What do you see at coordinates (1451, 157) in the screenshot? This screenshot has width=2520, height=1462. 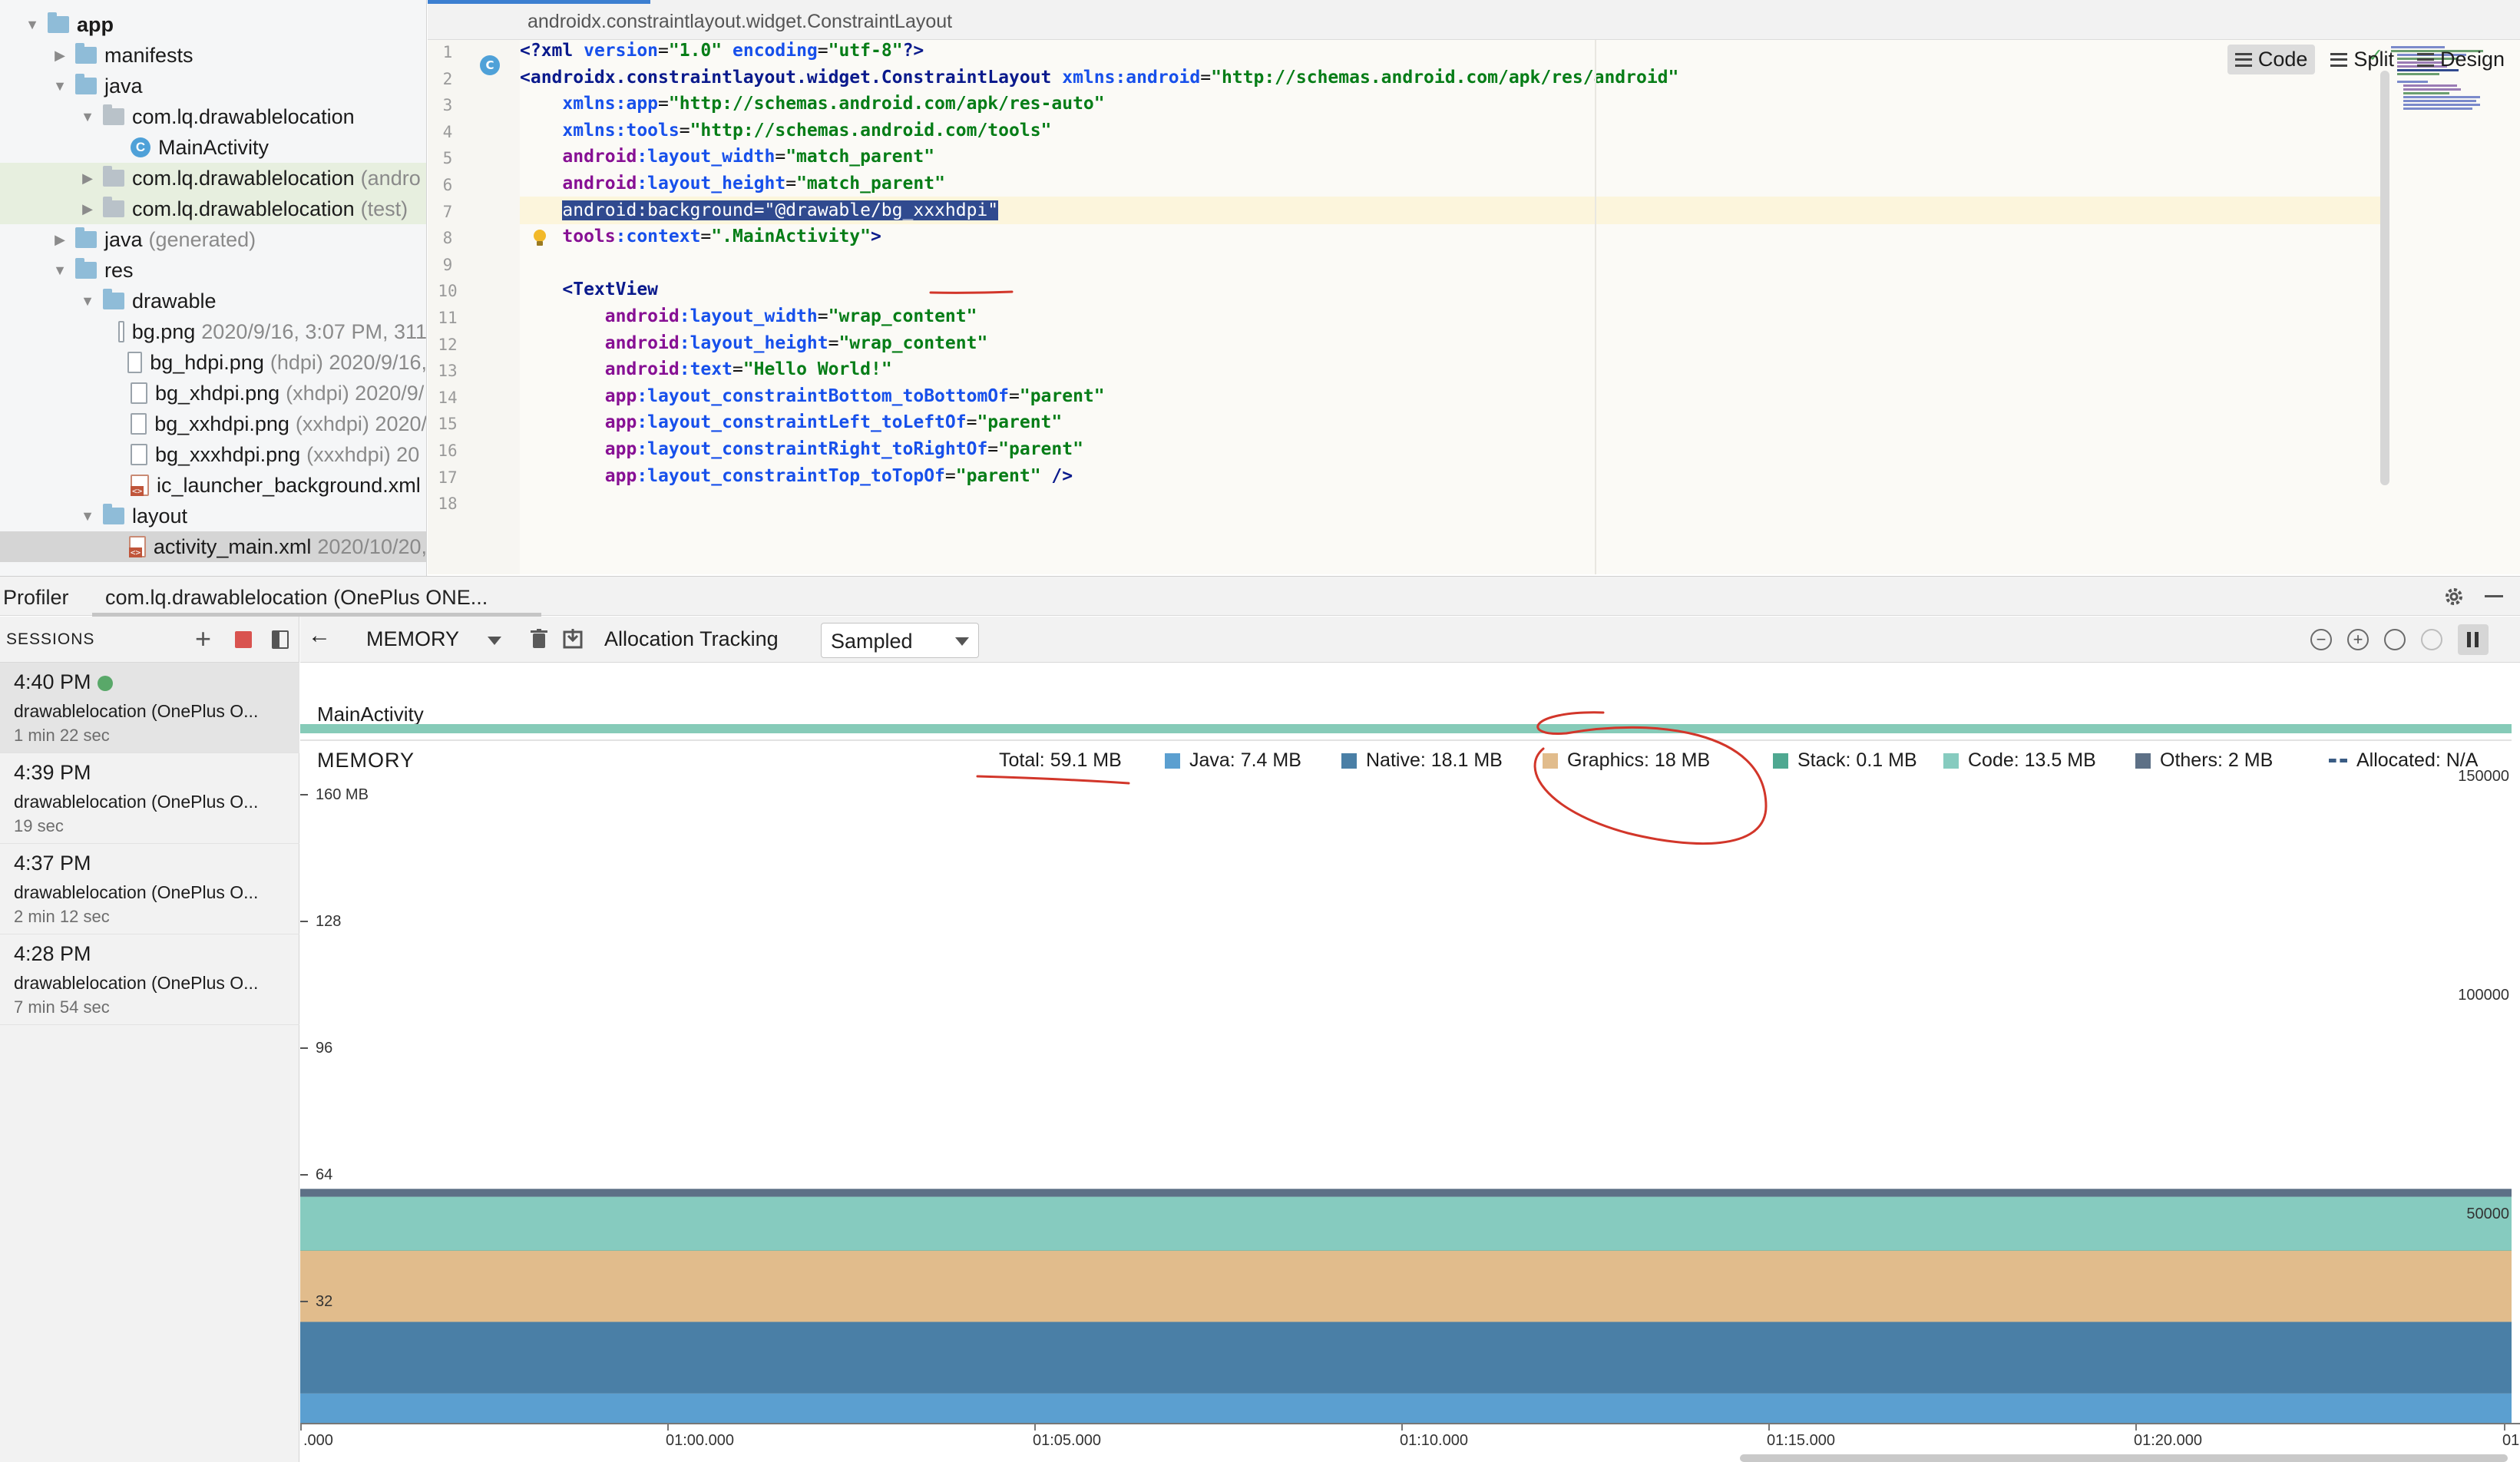 I see `code-line: android:layout_width="match_parent"` at bounding box center [1451, 157].